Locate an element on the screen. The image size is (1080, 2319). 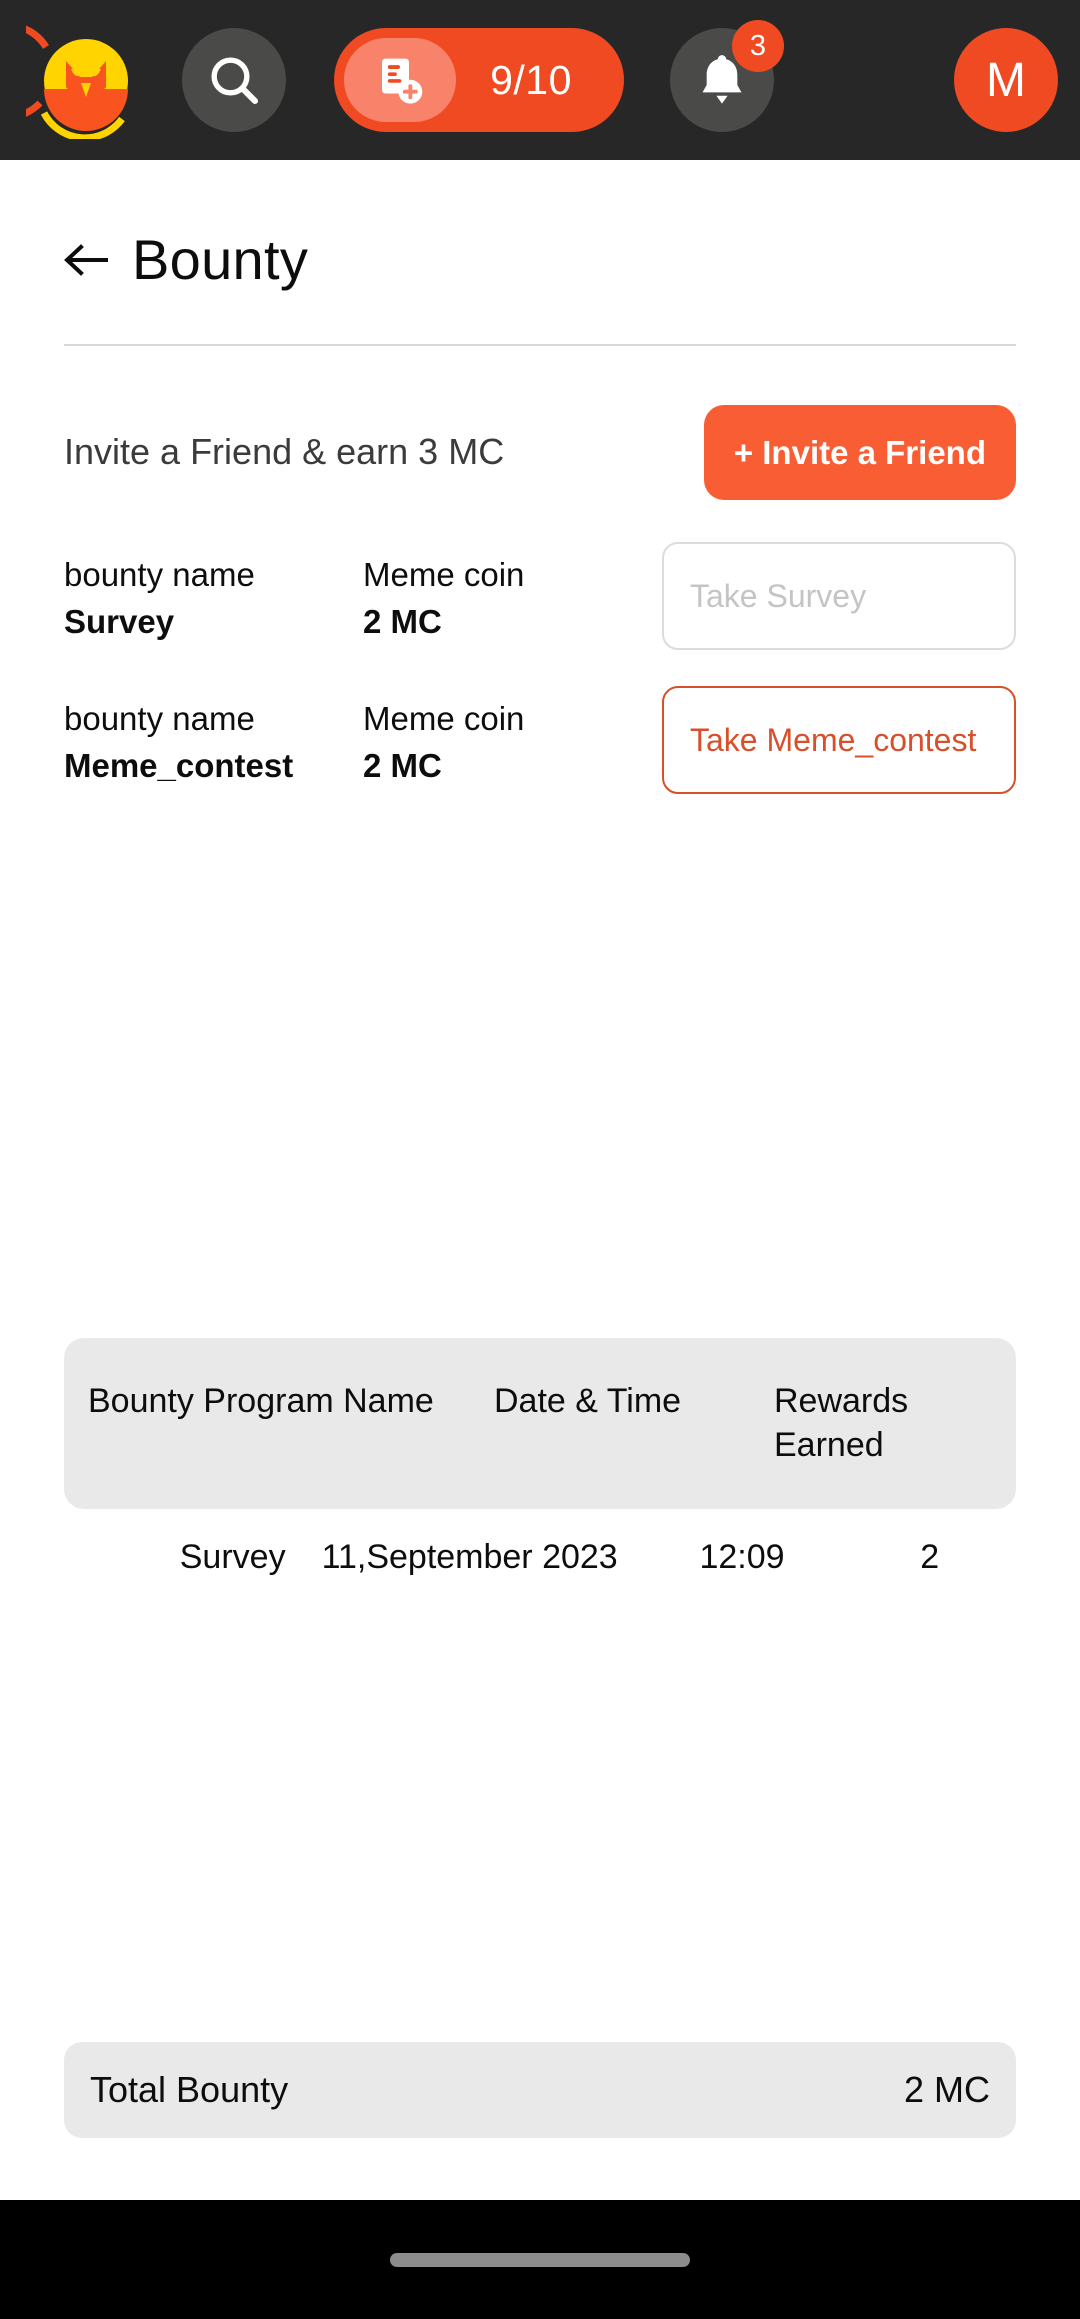
bounty-action-slot: Take Survey is located at coordinates (839, 596).